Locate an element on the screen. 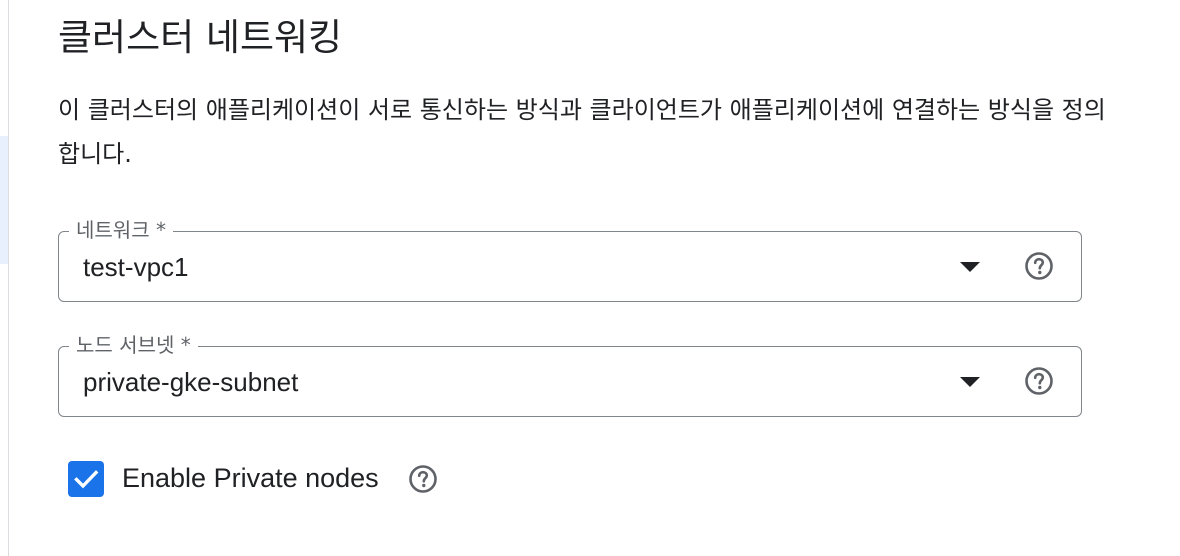 The height and width of the screenshot is (556, 1180). node-subnet-select-label: 노드 서브넷 * is located at coordinates (133, 345).